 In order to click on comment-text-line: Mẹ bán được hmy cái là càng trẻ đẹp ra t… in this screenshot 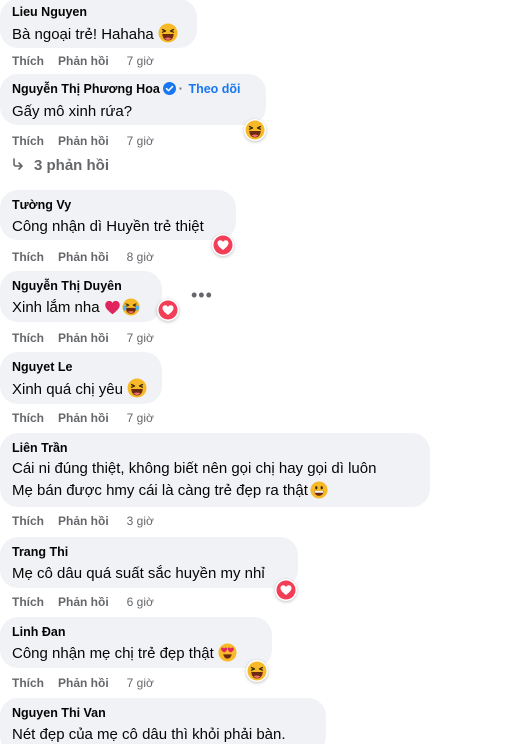, I will do `click(160, 490)`.